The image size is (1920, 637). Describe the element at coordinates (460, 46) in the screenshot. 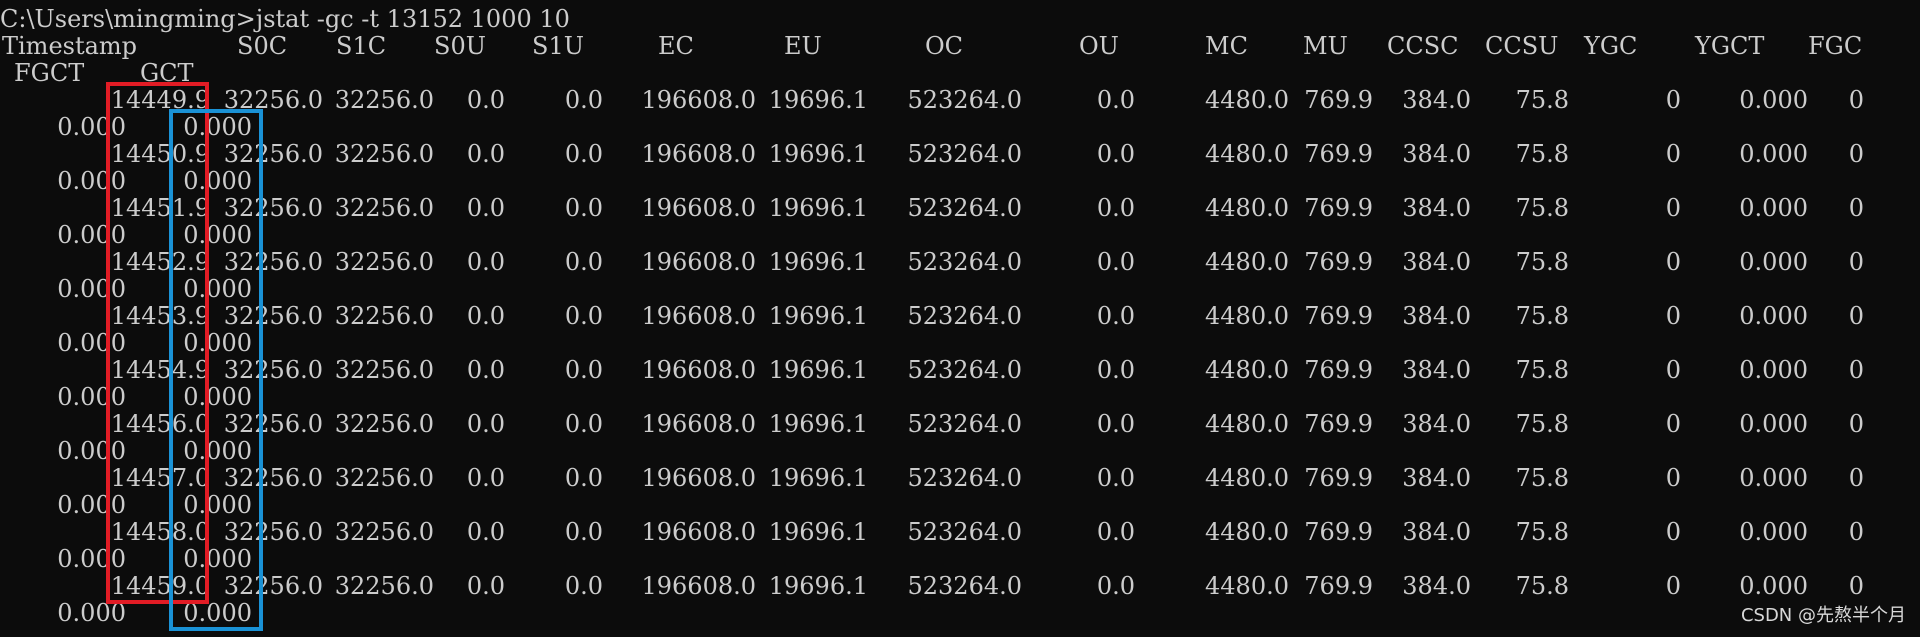

I see `column-header: S0U` at that location.